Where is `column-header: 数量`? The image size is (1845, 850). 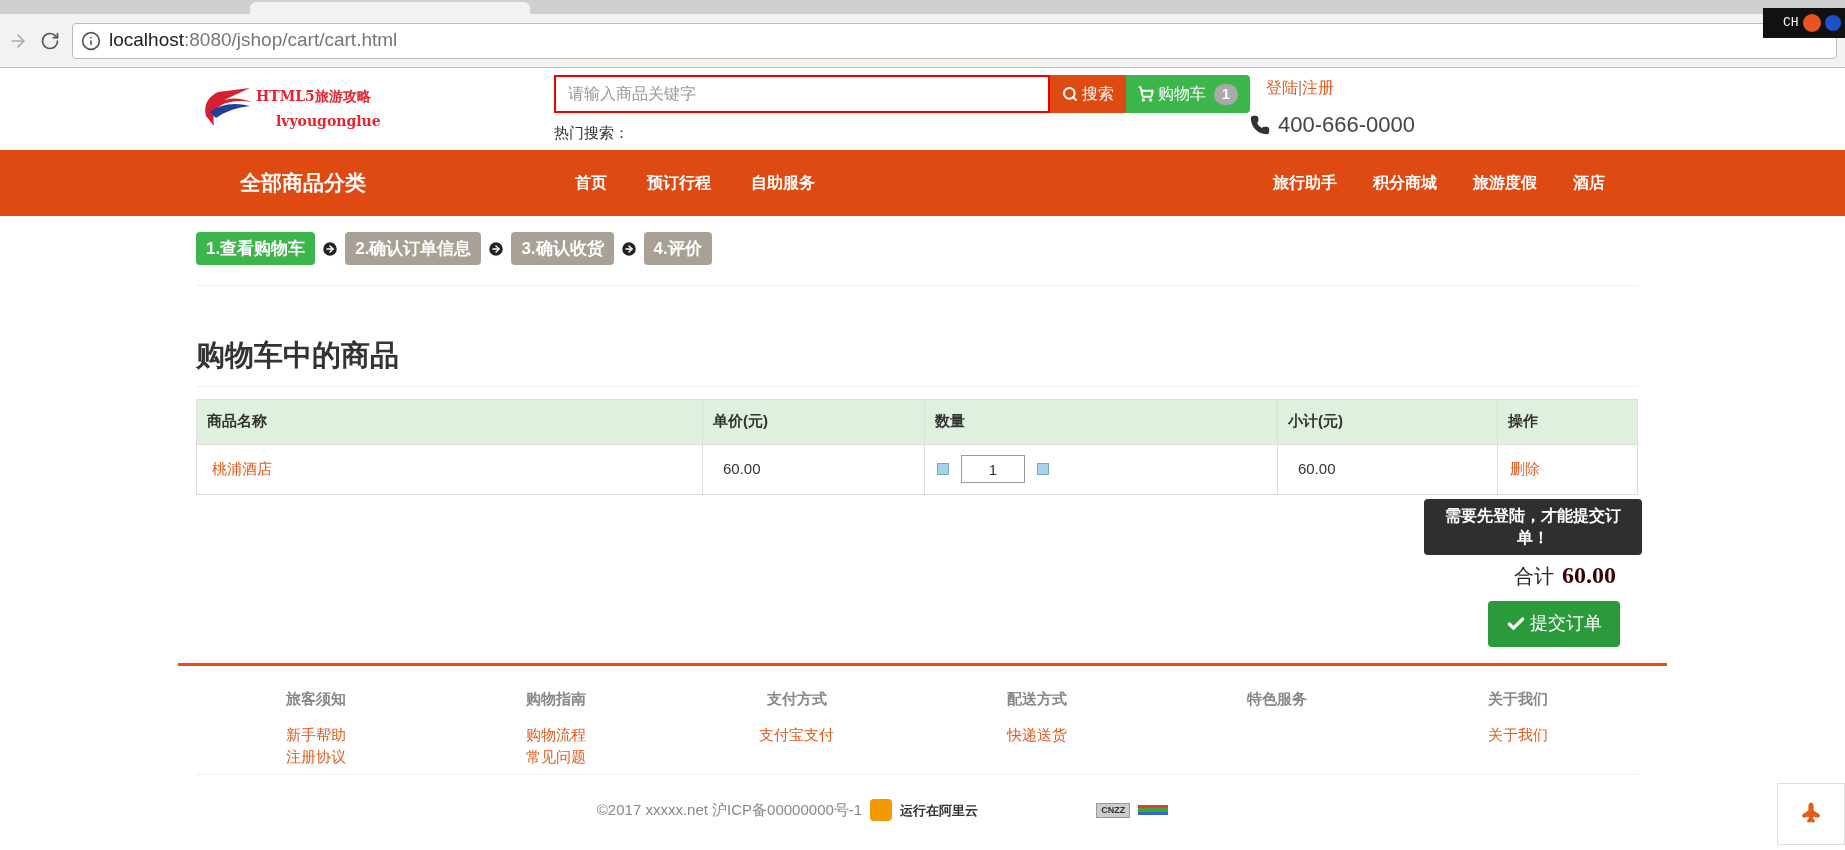 column-header: 数量 is located at coordinates (1101, 421).